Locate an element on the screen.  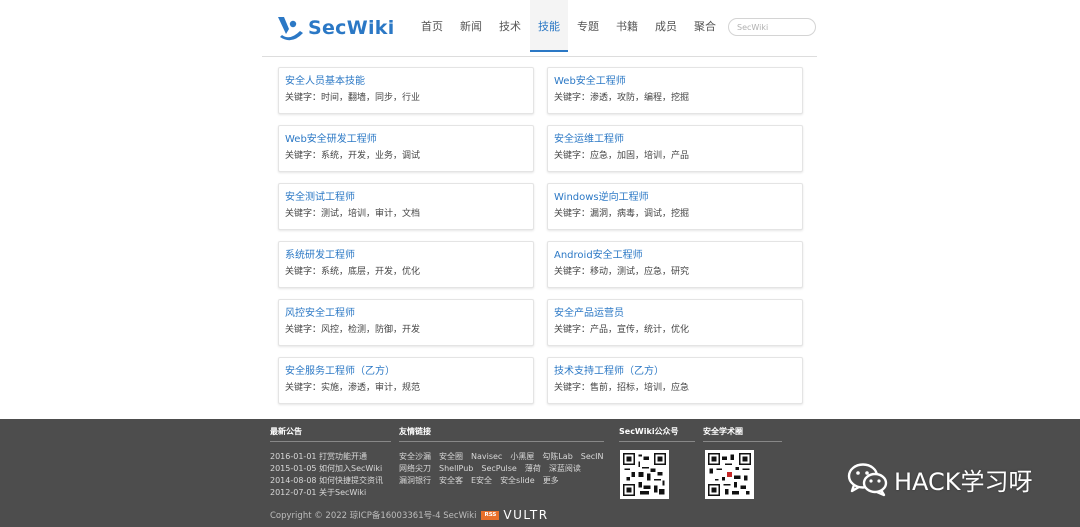
links-row: 网络尖刀 ShellPub SecPulse 薄荷 深蓝阅读 is located at coordinates (499, 469).